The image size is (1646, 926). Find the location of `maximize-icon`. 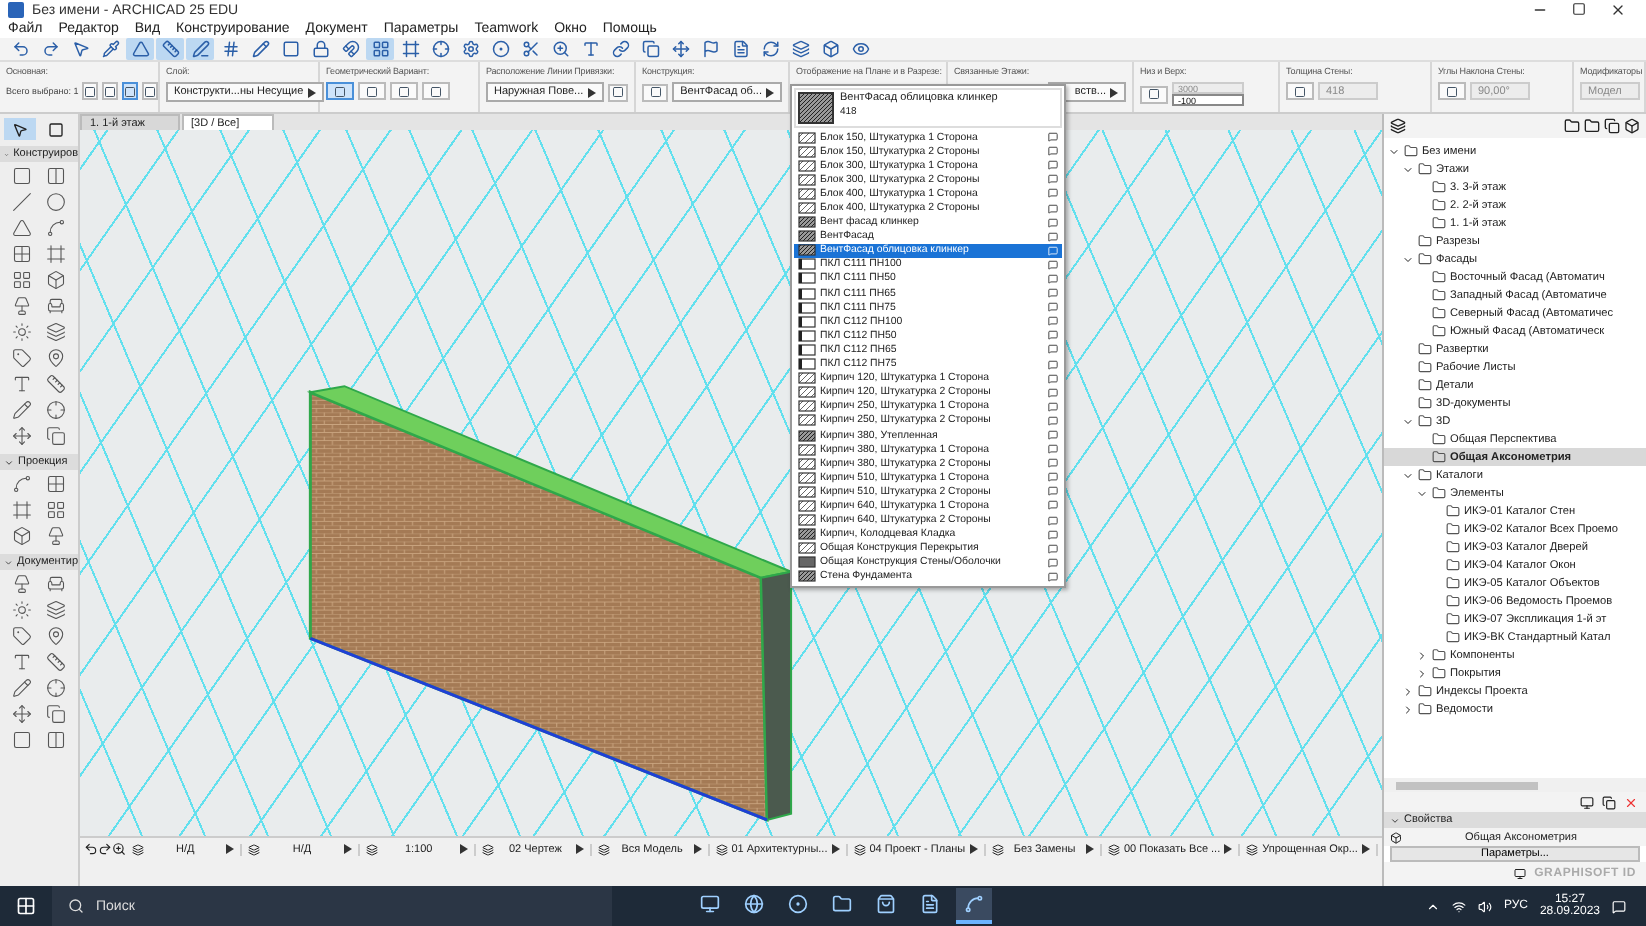

maximize-icon is located at coordinates (1579, 9).